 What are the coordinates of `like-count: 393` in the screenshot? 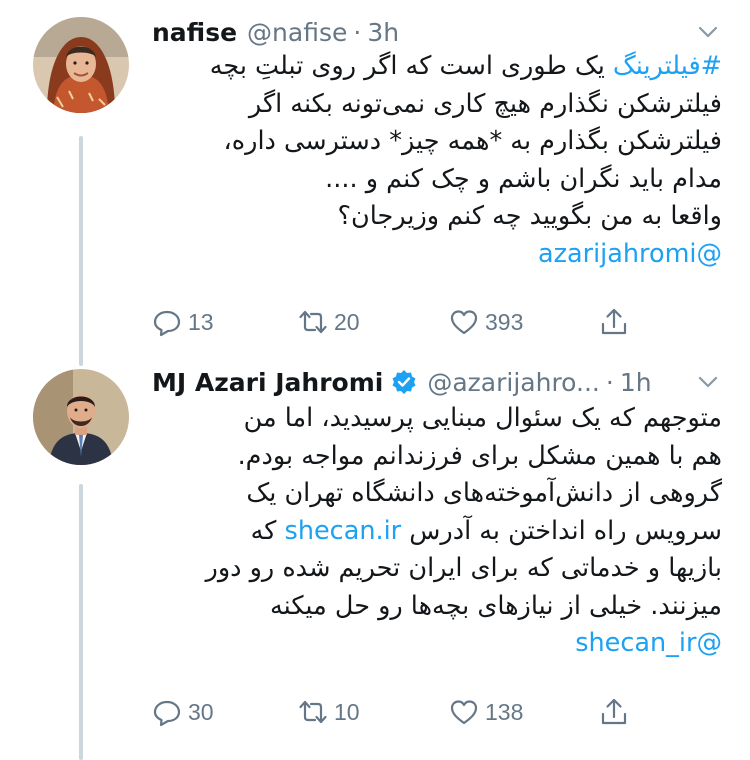 It's located at (504, 321).